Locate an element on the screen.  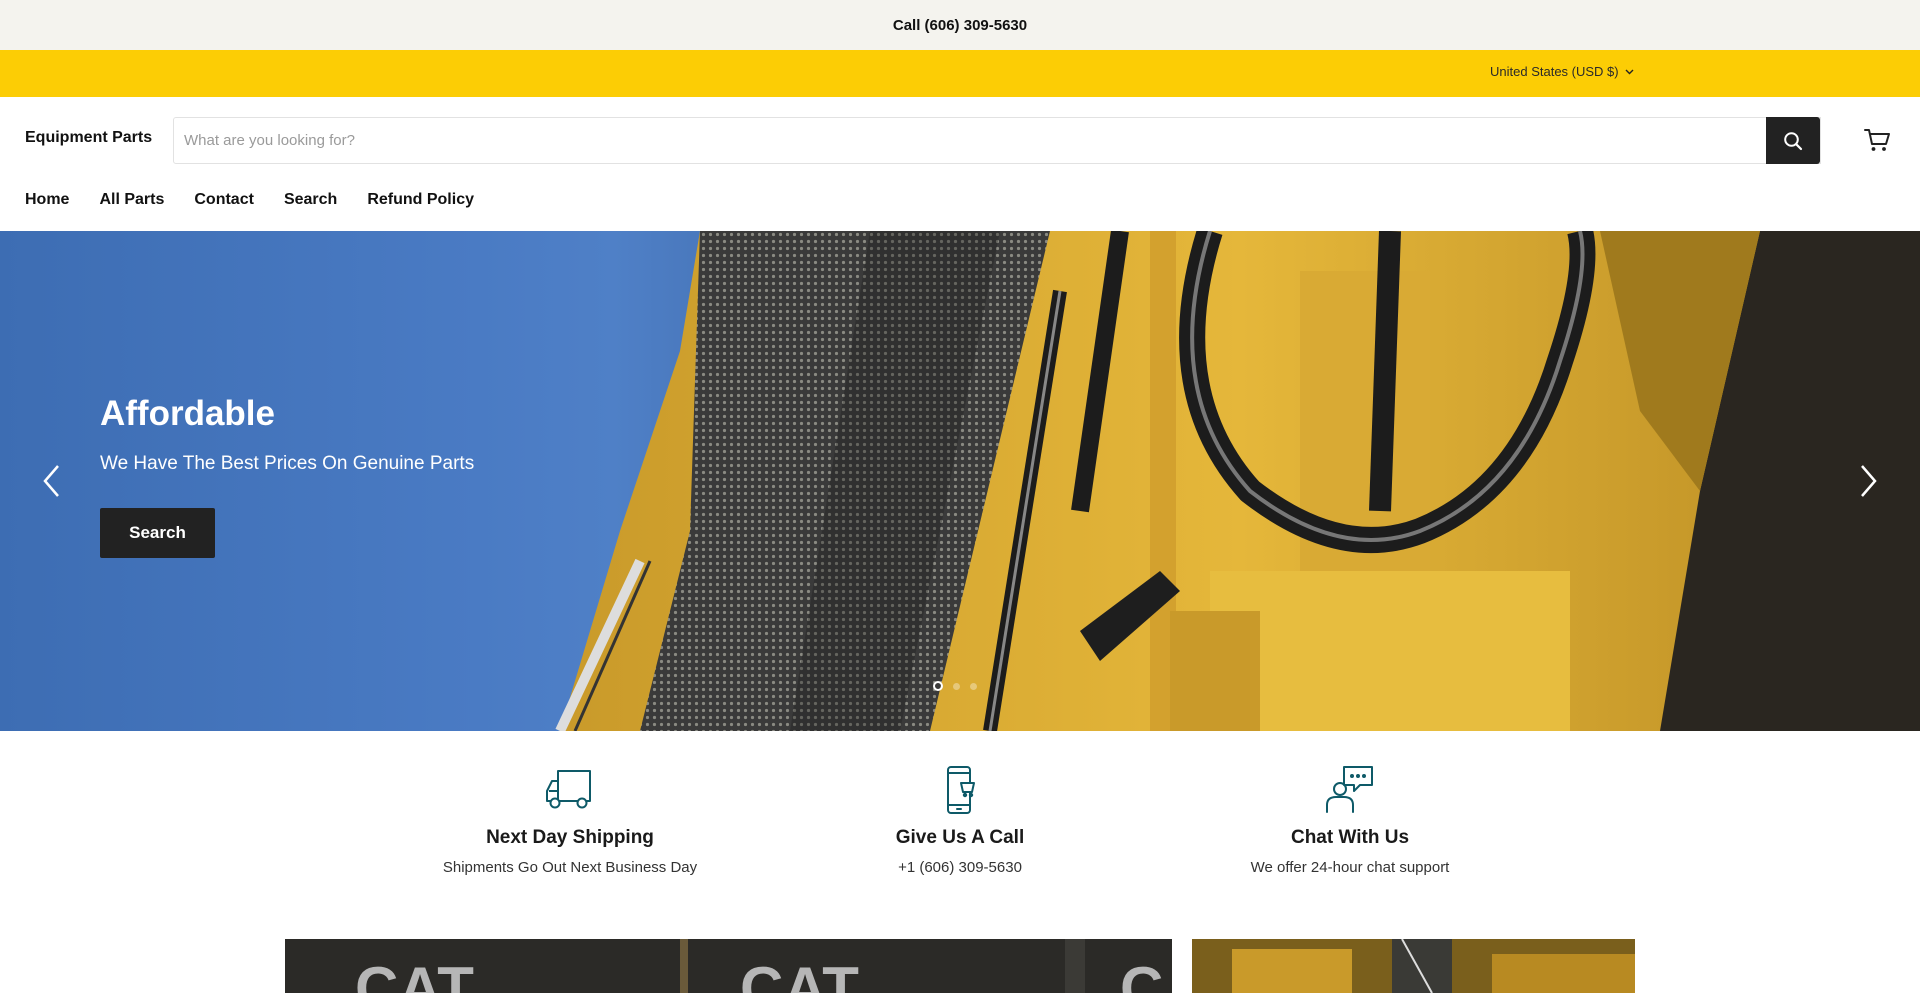
search-input is located at coordinates (997, 140).